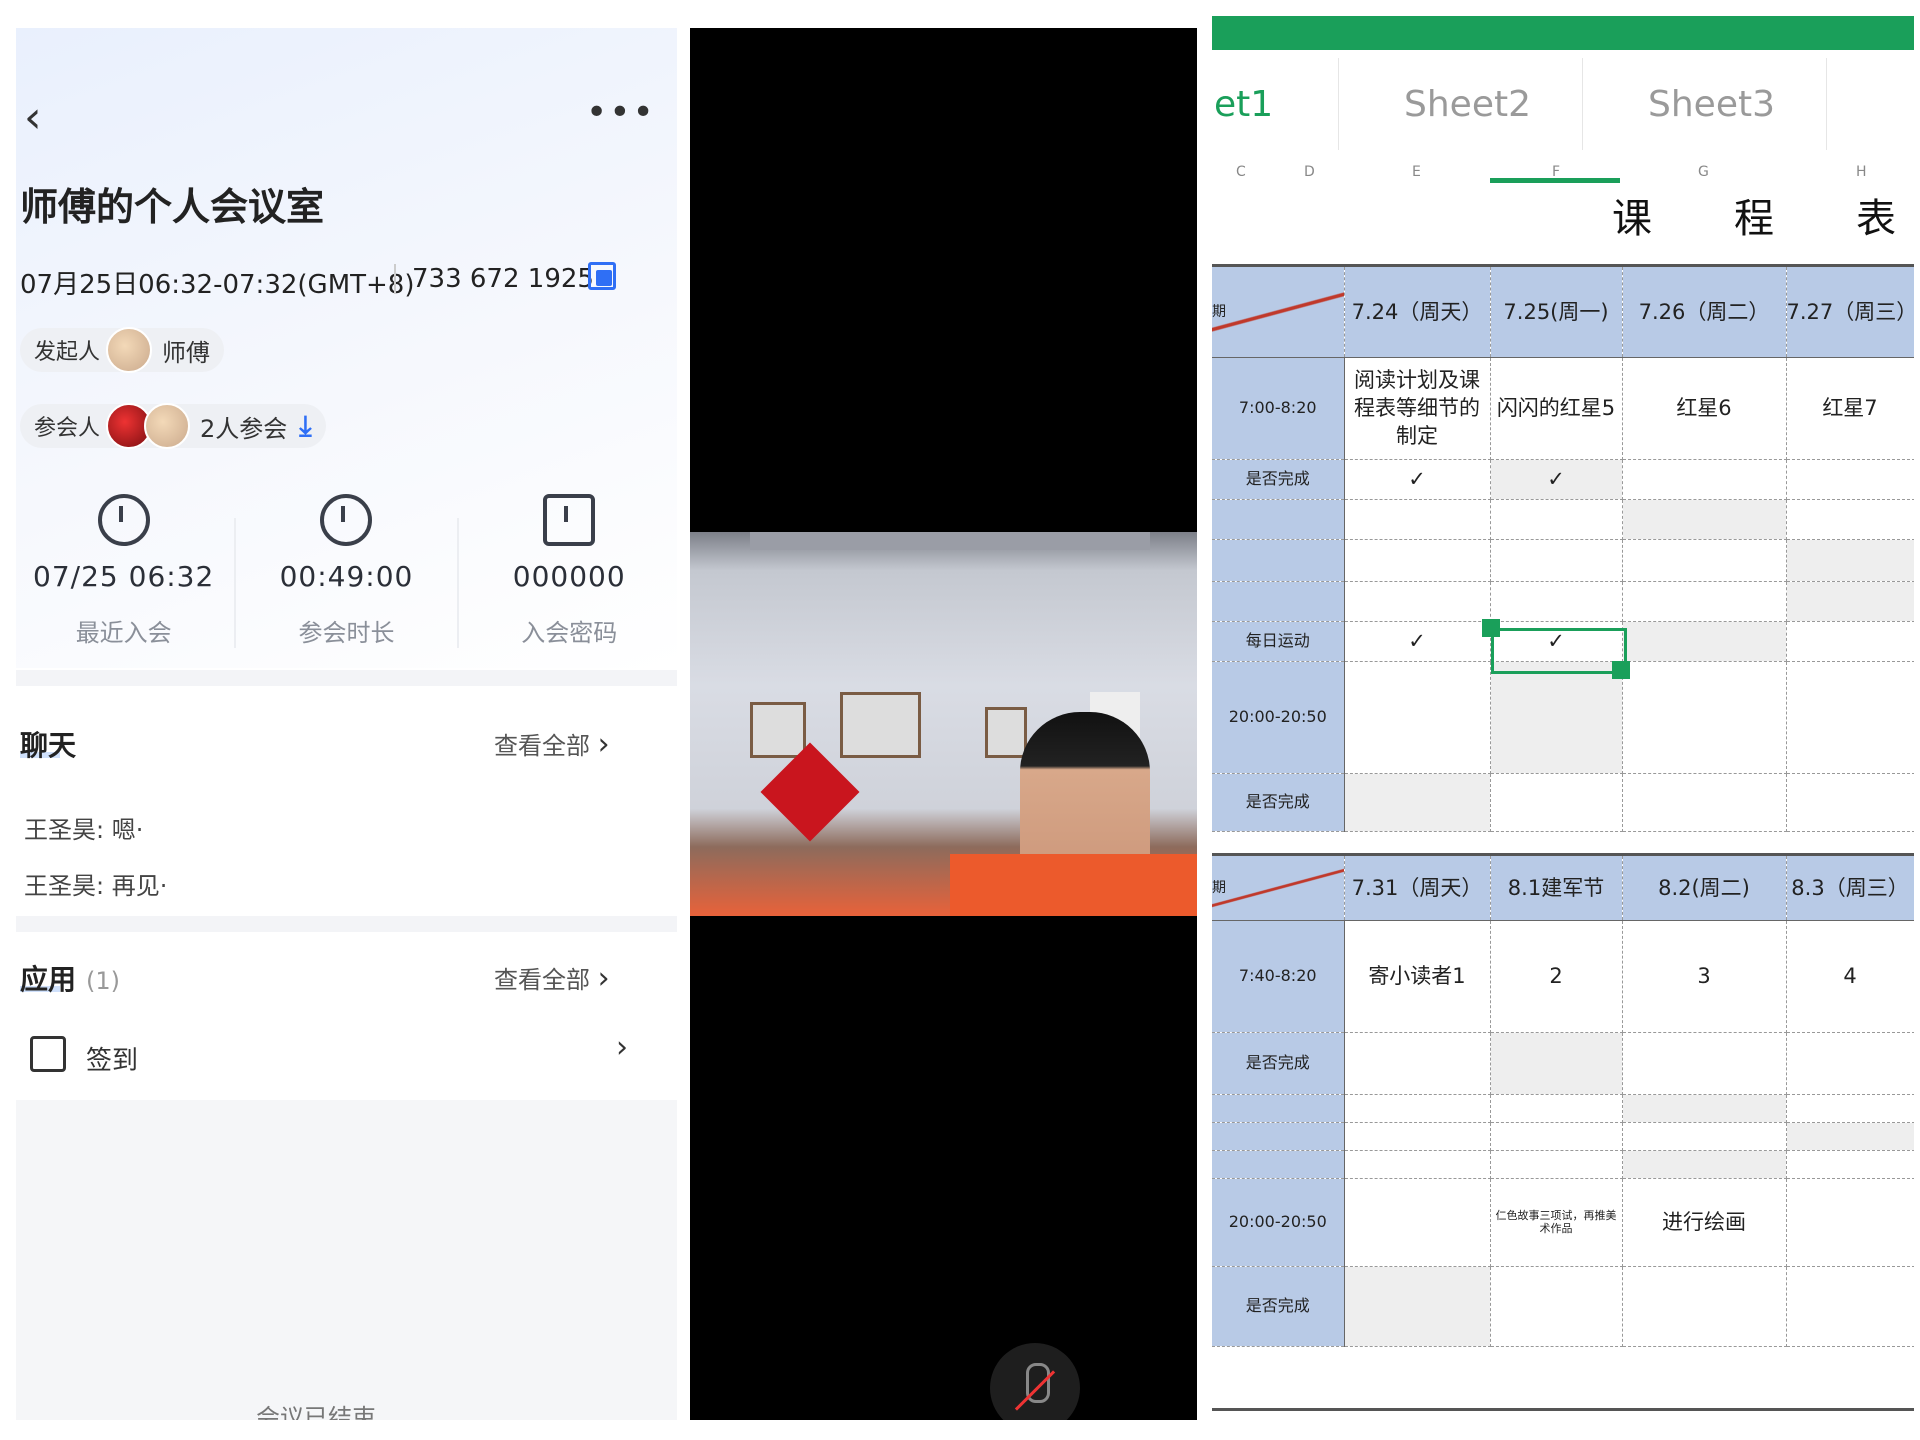 This screenshot has height=1440, width=1920. What do you see at coordinates (1556, 976) in the screenshot?
I see `table-cell: 2` at bounding box center [1556, 976].